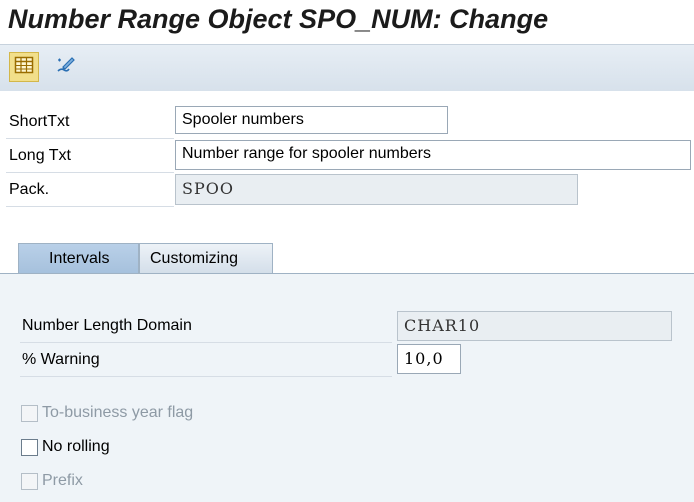 The width and height of the screenshot is (694, 502). What do you see at coordinates (376, 189) in the screenshot?
I see `package-field: SPOO` at bounding box center [376, 189].